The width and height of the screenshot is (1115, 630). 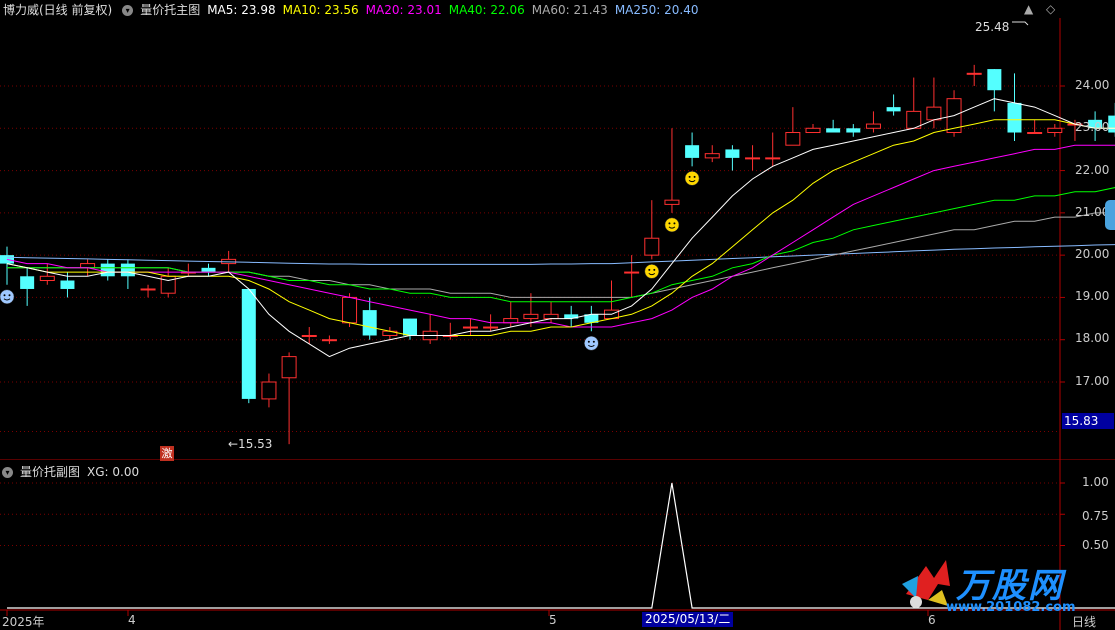 I want to click on date-label: 2025年, so click(x=23, y=622).